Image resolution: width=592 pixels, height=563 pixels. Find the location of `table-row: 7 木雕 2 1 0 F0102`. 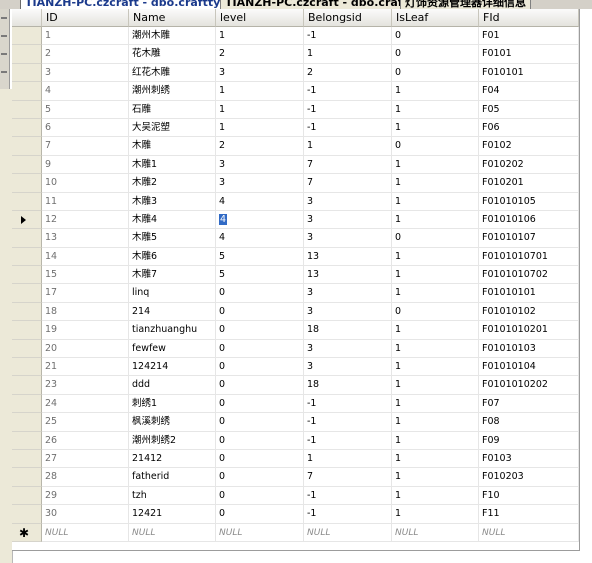

table-row: 7 木雕 2 1 0 F0102 is located at coordinates (295, 146).